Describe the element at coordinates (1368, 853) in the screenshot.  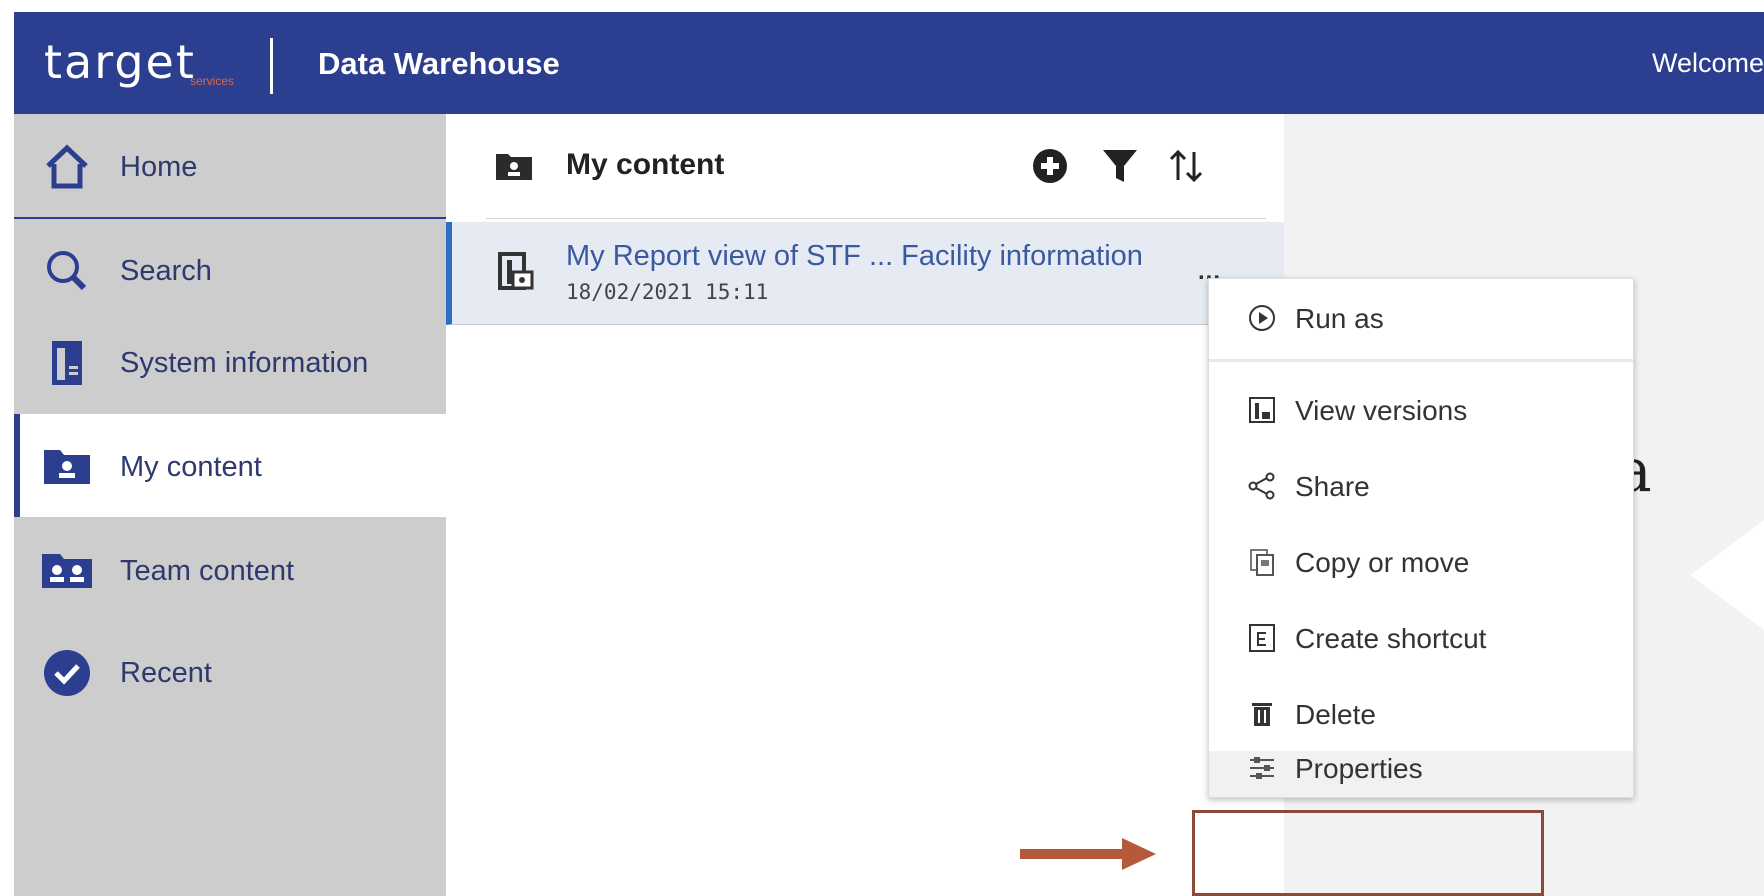
I see `properties-highlight-box` at that location.